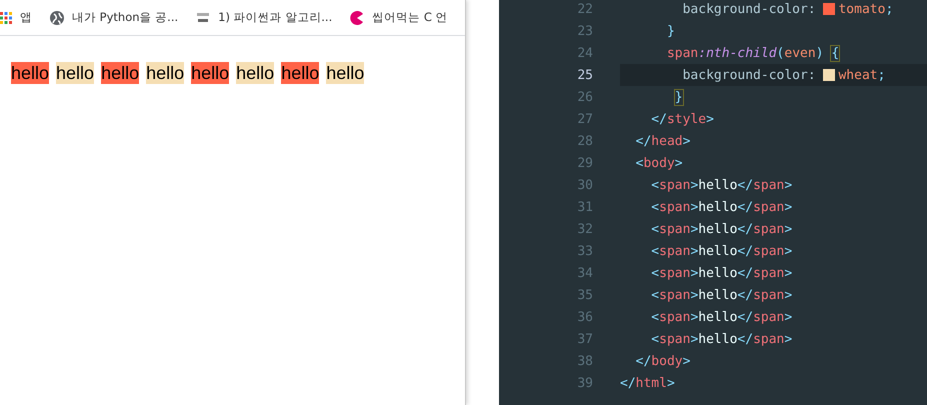 The width and height of the screenshot is (927, 405). I want to click on line-number: 30, so click(584, 185).